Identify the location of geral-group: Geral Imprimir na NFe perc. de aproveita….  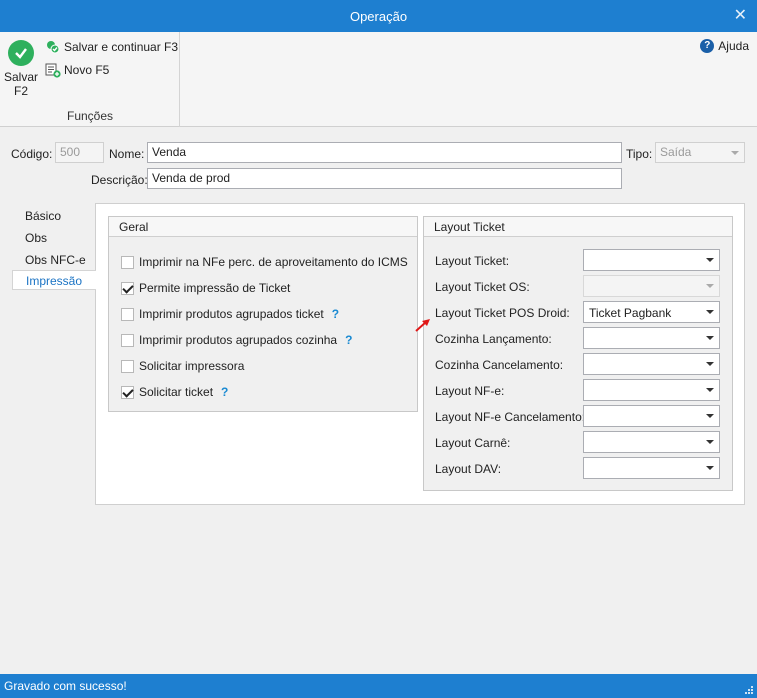
(263, 314).